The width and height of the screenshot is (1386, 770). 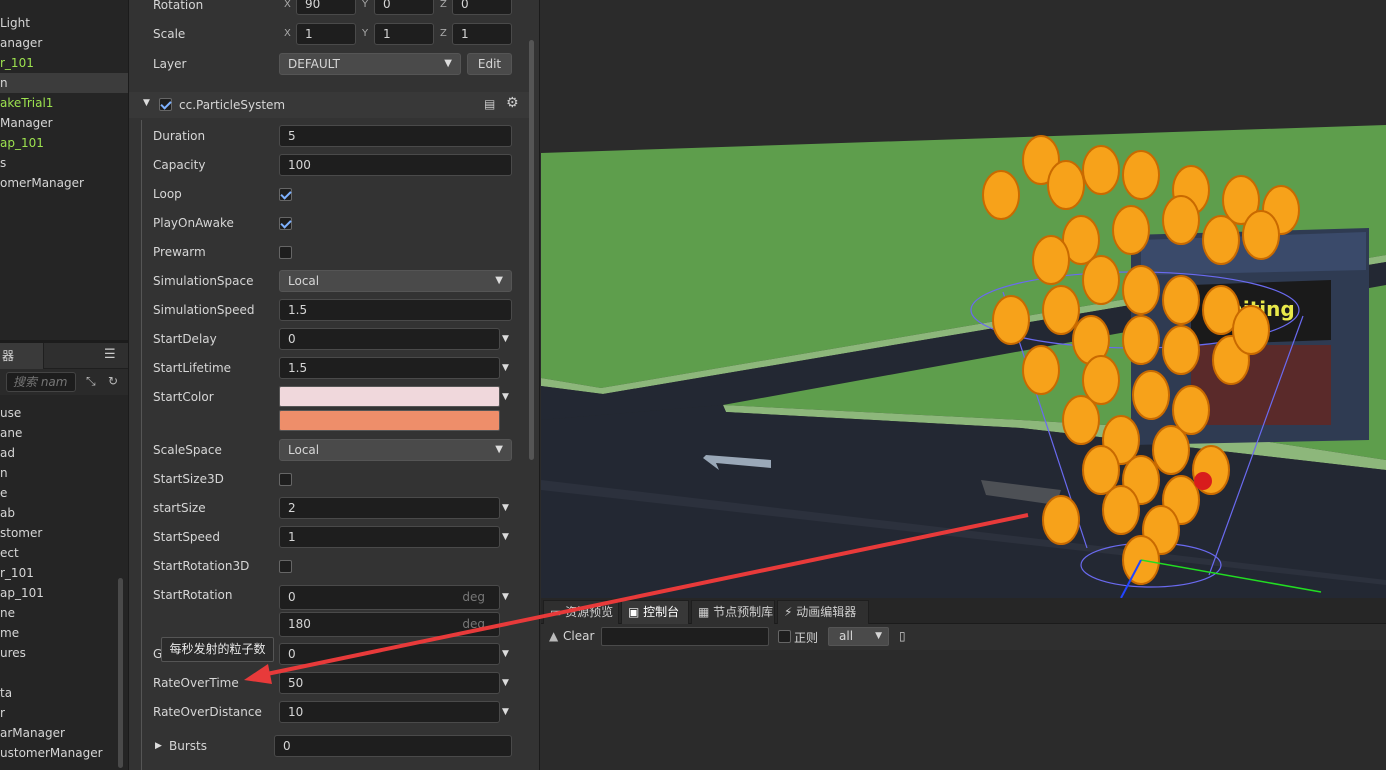 I want to click on rotation-x-field: 90, so click(x=326, y=7).